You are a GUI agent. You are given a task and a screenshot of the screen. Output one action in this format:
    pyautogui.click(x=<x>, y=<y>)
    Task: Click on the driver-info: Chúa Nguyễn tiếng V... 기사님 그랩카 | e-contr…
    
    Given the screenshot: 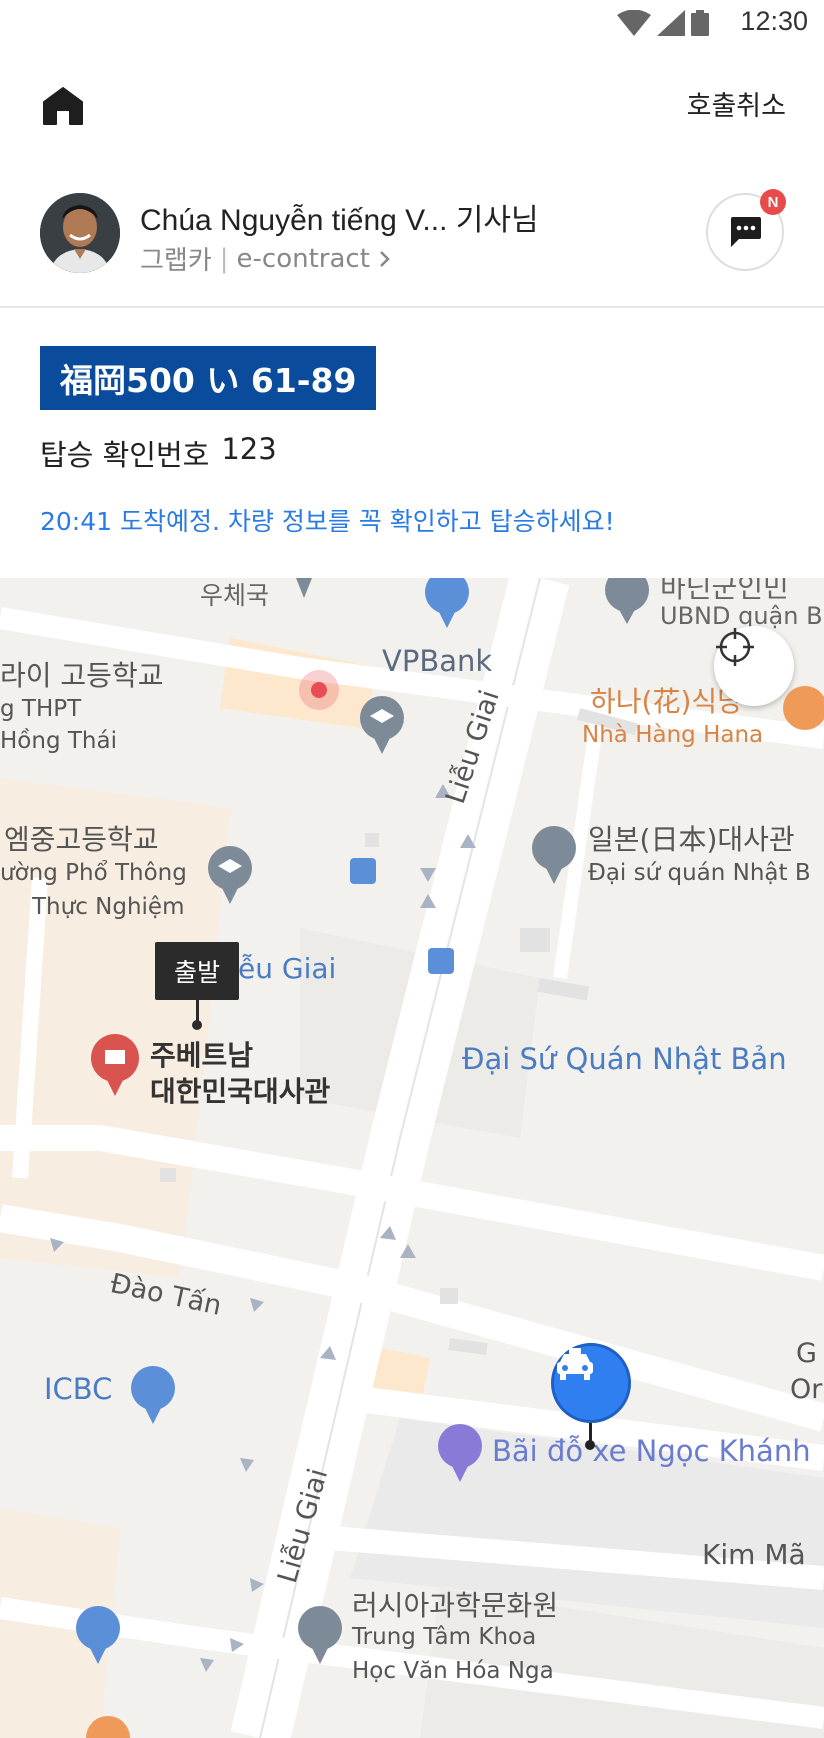 What is the action you would take?
    pyautogui.click(x=412, y=245)
    